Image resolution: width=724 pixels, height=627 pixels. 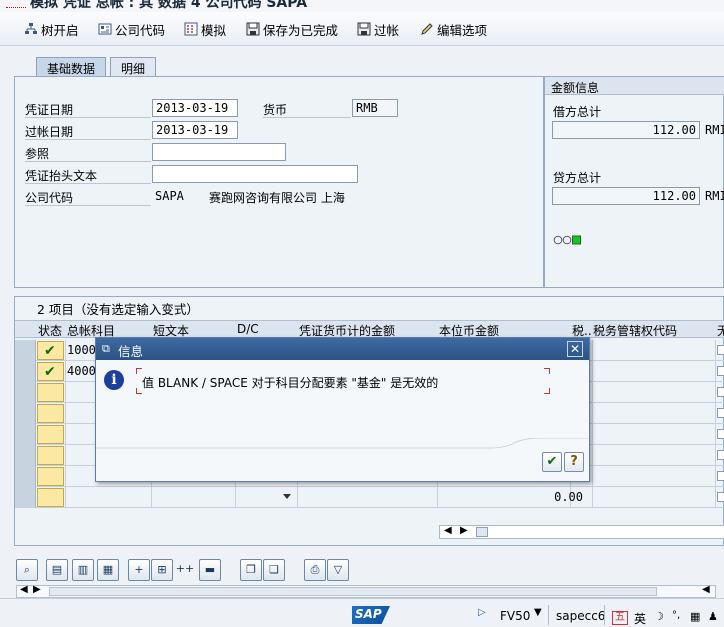 What do you see at coordinates (81, 371) in the screenshot?
I see `row-gl-account: 4000` at bounding box center [81, 371].